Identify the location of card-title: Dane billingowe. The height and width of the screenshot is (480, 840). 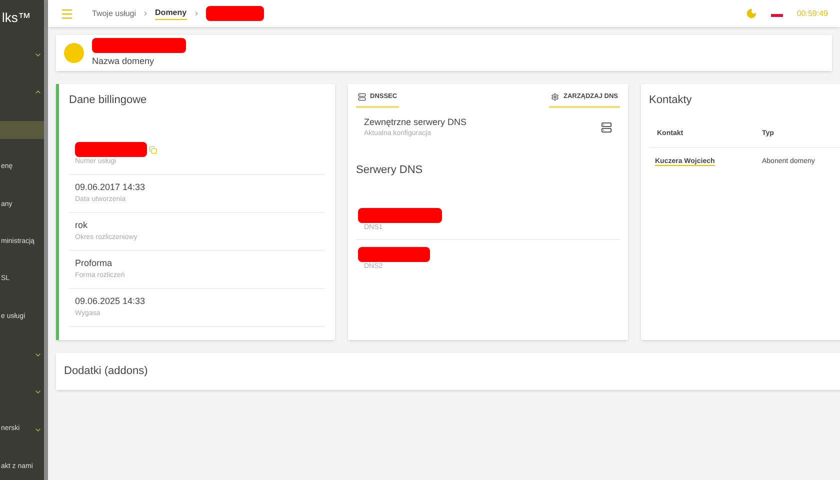
(108, 100).